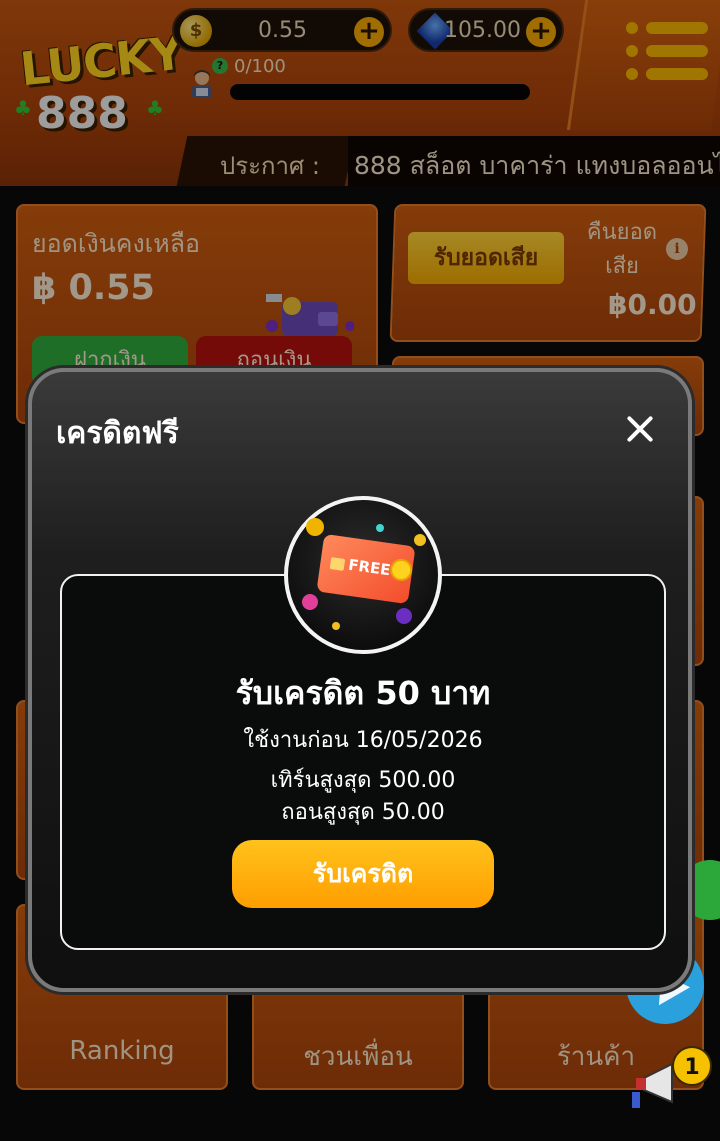 The height and width of the screenshot is (1141, 720). Describe the element at coordinates (363, 874) in the screenshot. I see `claim-credit-button: รับเครดิต` at that location.